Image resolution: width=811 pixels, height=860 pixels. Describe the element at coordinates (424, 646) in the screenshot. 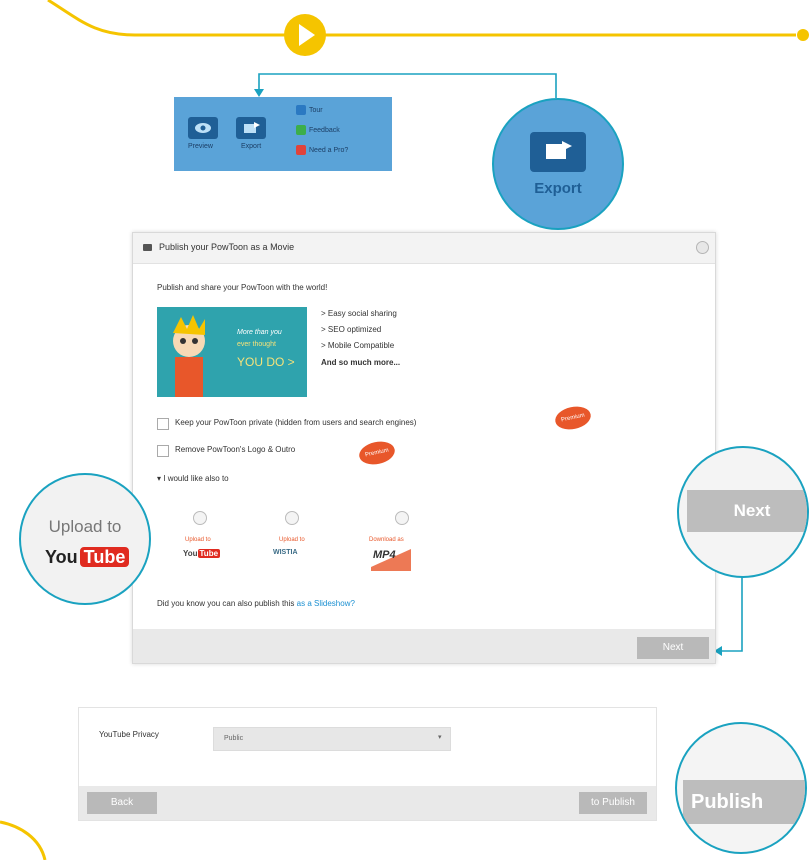

I see `dialog-footer: Next` at that location.